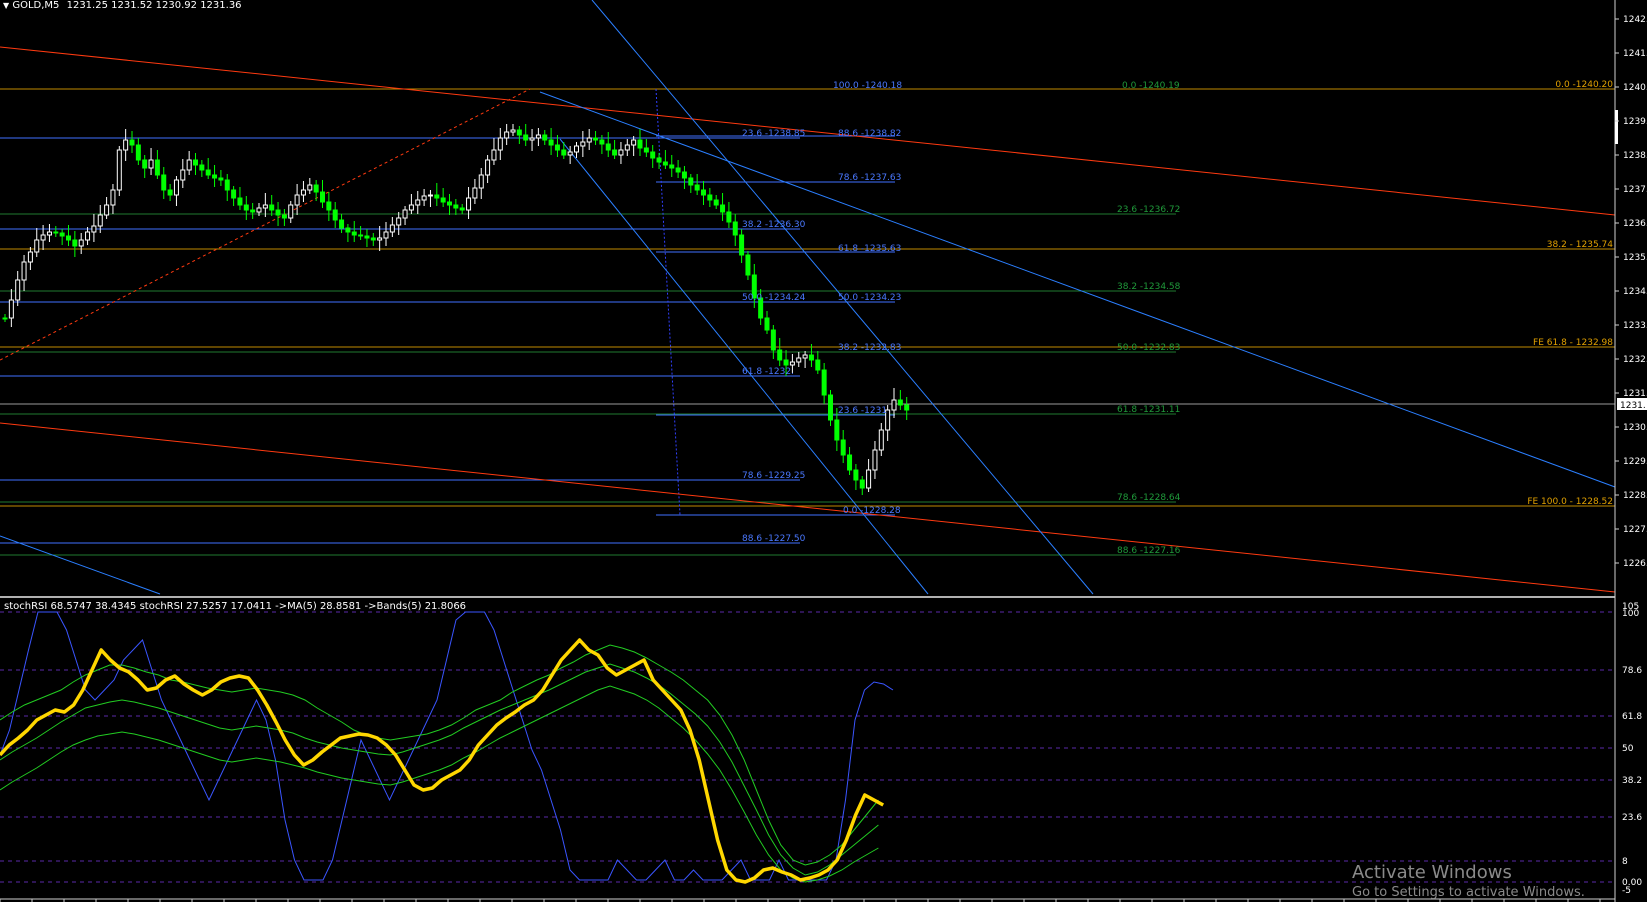  I want to click on trend-blue-lower-left, so click(80, 565).